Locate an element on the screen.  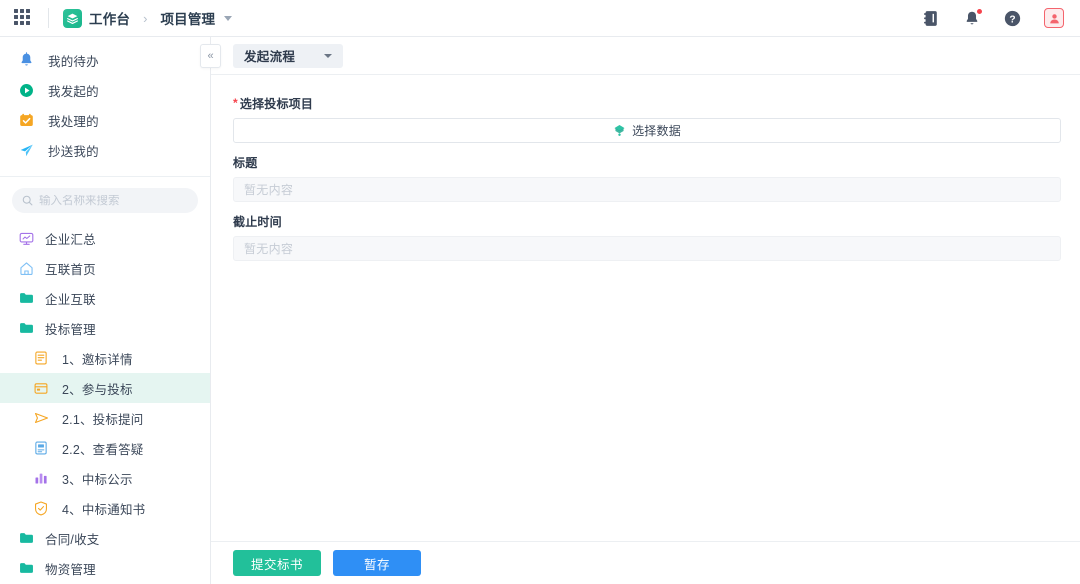
sidebar-item-label: 抄送我的 is located at coordinates (73, 151).